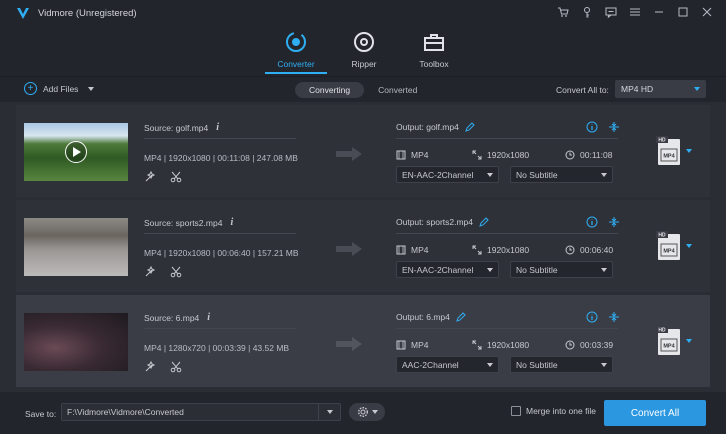  I want to click on settings-button, so click(367, 412).